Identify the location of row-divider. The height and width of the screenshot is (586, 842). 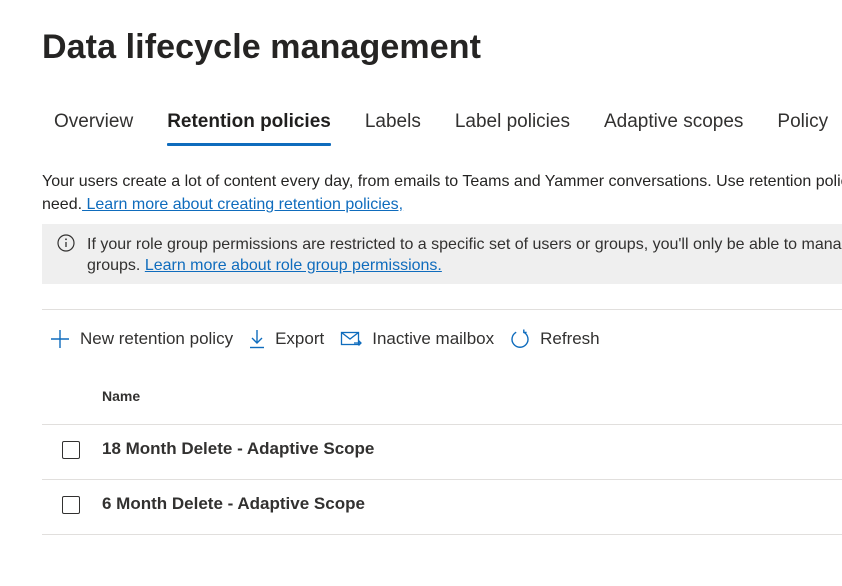
(442, 534).